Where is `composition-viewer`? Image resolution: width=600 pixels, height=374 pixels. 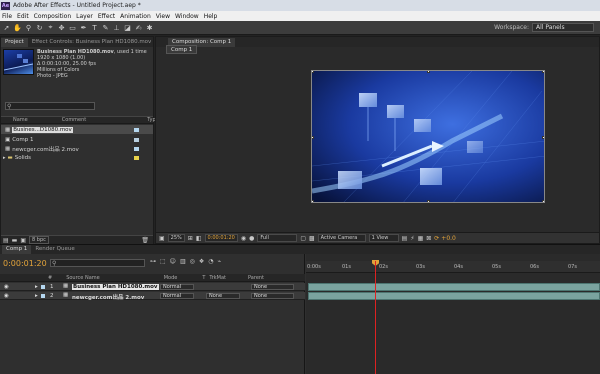
composition-viewer is located at coordinates (428, 136).